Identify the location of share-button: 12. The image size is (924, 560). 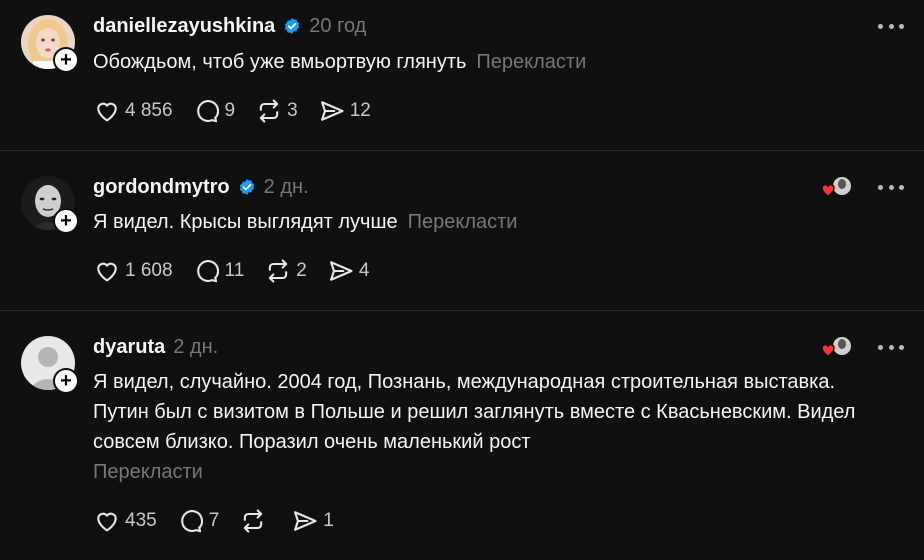
(344, 111).